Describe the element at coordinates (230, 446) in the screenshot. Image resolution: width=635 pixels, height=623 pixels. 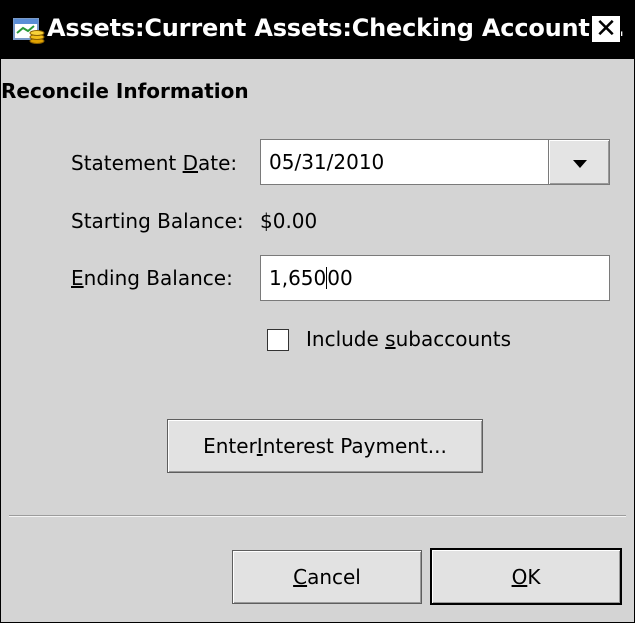
I see `interest-button-label-pre: Enter` at that location.